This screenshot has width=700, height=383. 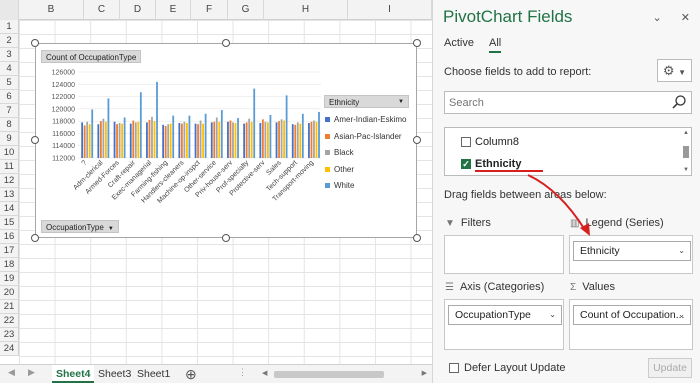 What do you see at coordinates (9, 223) in the screenshot?
I see `row-header-15: 15` at bounding box center [9, 223].